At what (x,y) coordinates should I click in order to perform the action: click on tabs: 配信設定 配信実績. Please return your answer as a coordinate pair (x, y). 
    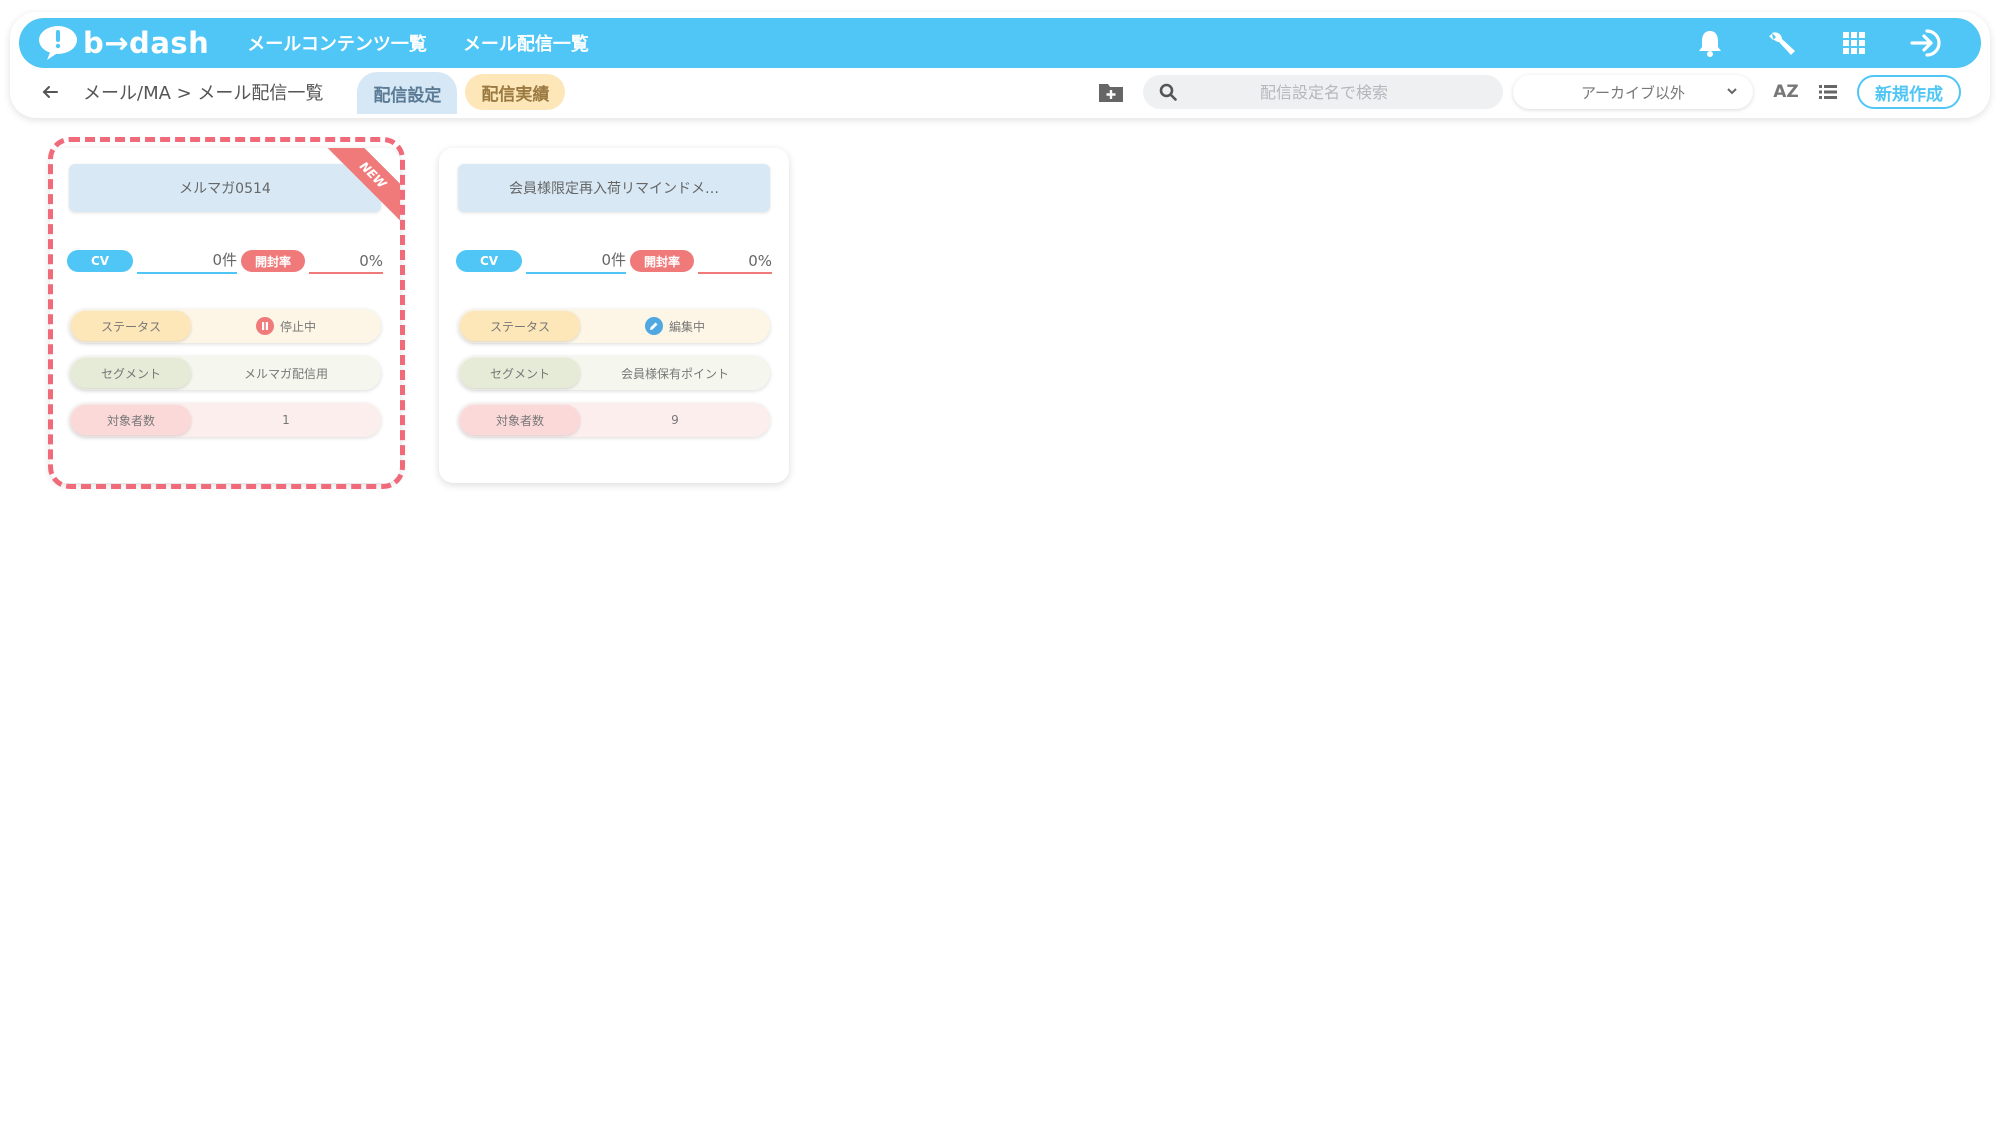
    Looking at the image, I should click on (461, 92).